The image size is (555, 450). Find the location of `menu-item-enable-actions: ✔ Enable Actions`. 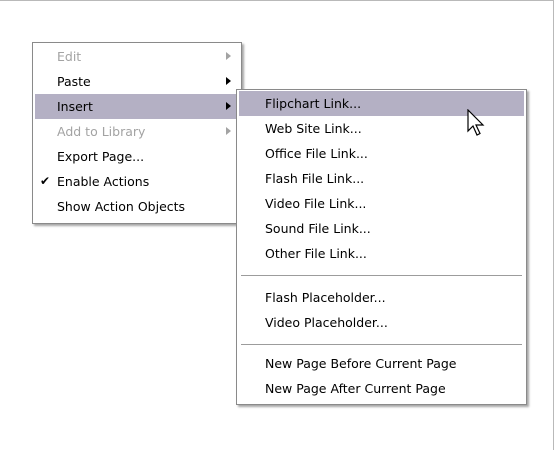

menu-item-enable-actions: ✔ Enable Actions is located at coordinates (137, 181).